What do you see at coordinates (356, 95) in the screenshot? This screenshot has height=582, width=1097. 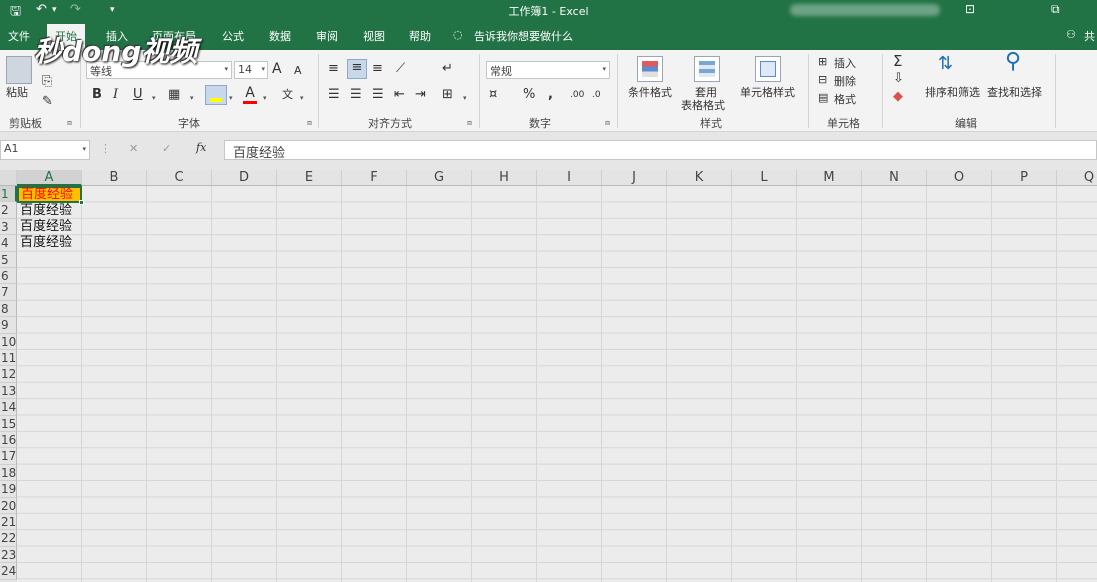 I see `align-center-icon: ☰` at bounding box center [356, 95].